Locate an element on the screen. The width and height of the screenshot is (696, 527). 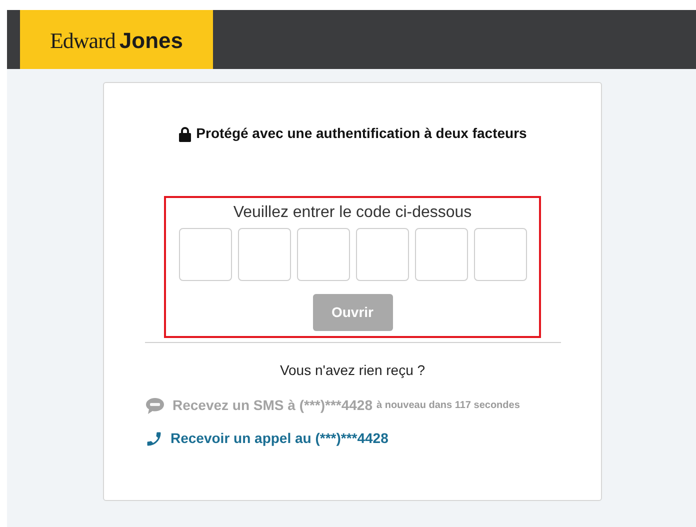
code-prompt: Veuillez entrer le code ci-dessous is located at coordinates (352, 213).